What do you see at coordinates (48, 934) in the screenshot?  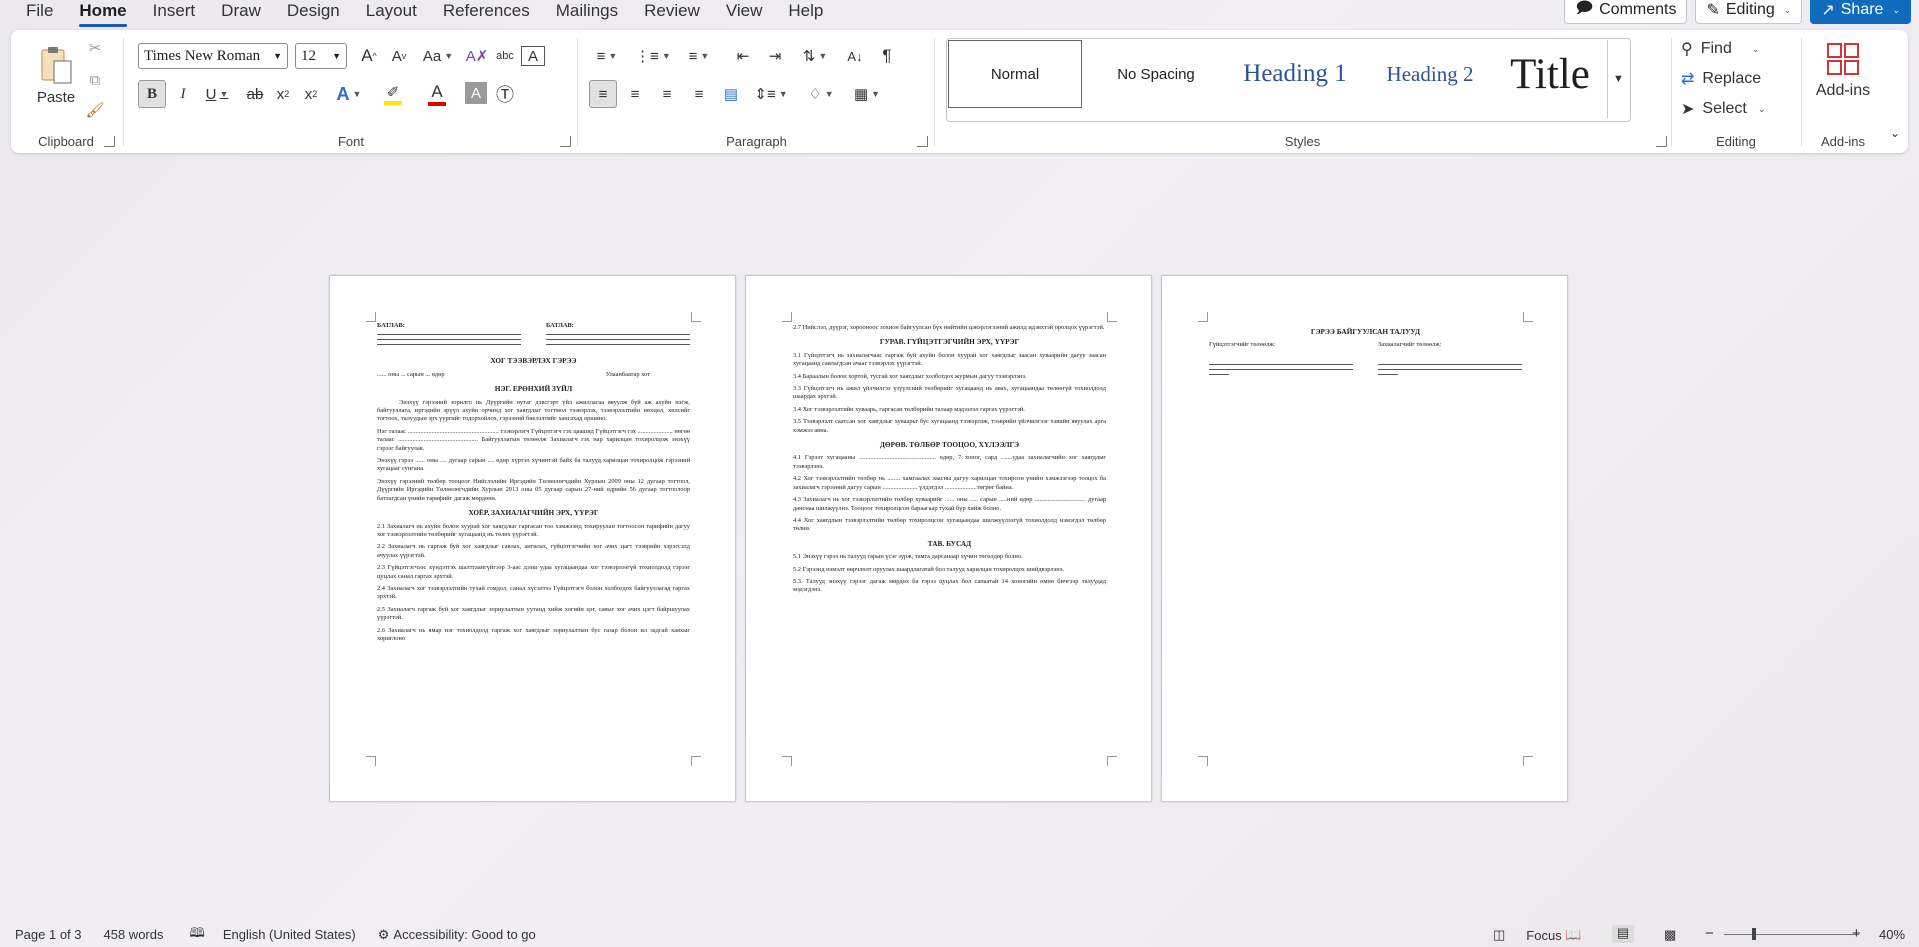 I see `page-count: Page 1 of 3` at bounding box center [48, 934].